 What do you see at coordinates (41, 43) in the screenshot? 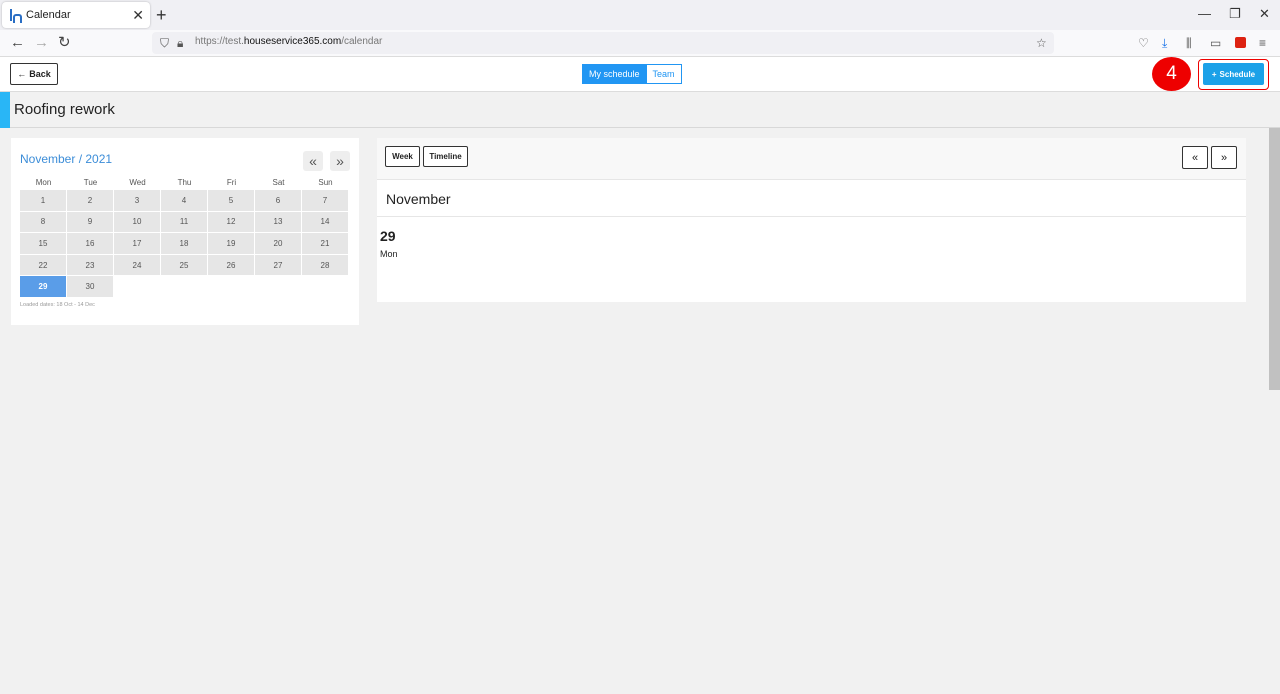
I see `forward-arrow-icon: →` at bounding box center [41, 43].